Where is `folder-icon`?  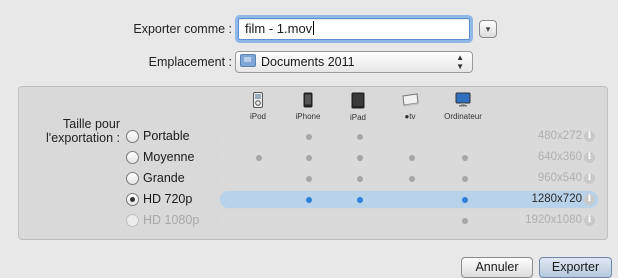 folder-icon is located at coordinates (248, 60).